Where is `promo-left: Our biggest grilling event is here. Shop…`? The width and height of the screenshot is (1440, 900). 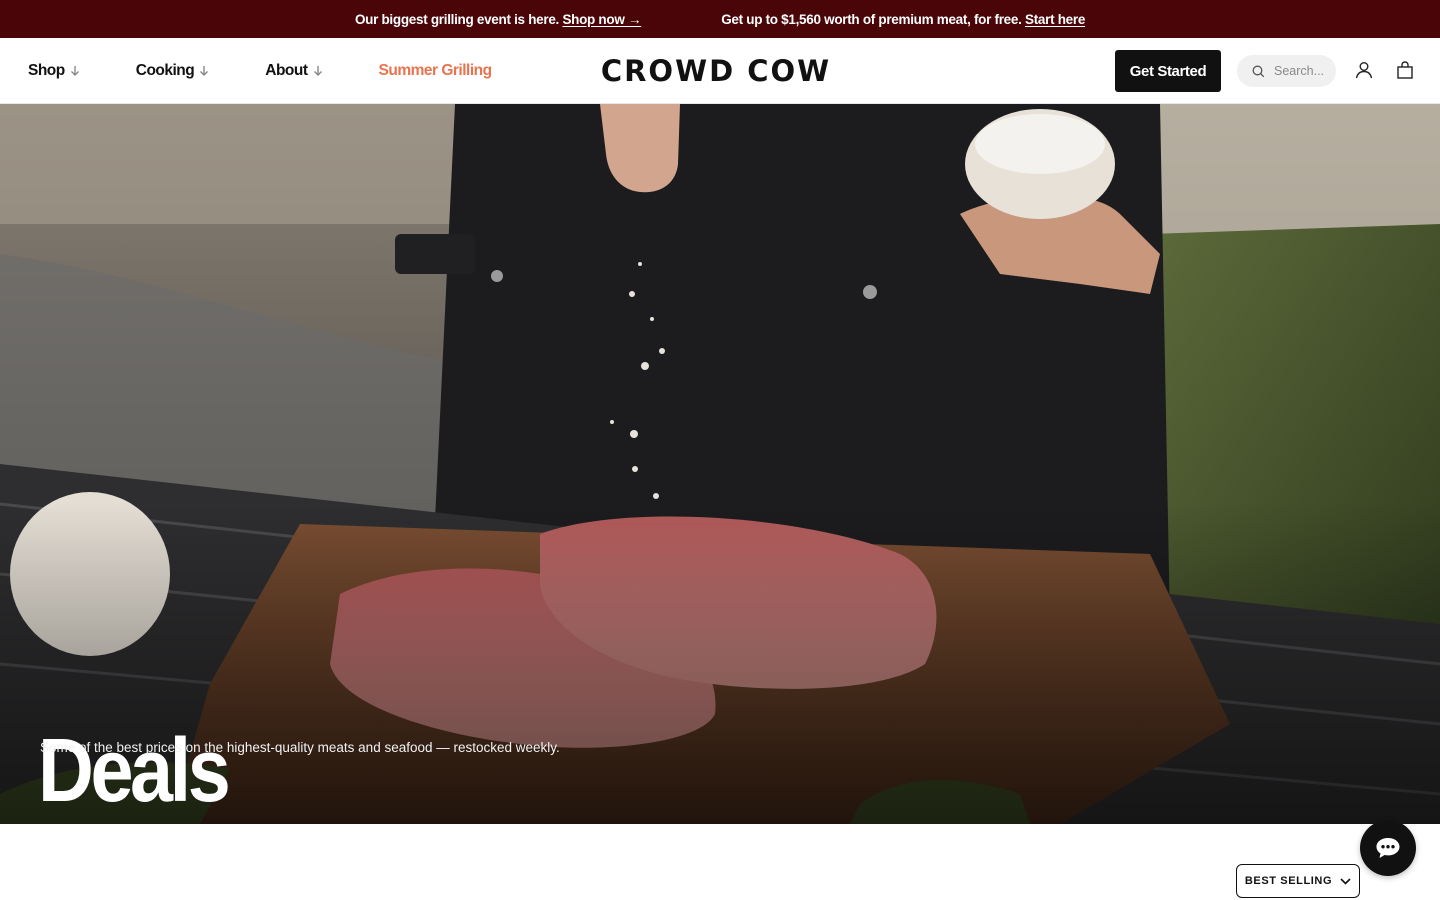 promo-left: Our biggest grilling event is here. Shop… is located at coordinates (498, 19).